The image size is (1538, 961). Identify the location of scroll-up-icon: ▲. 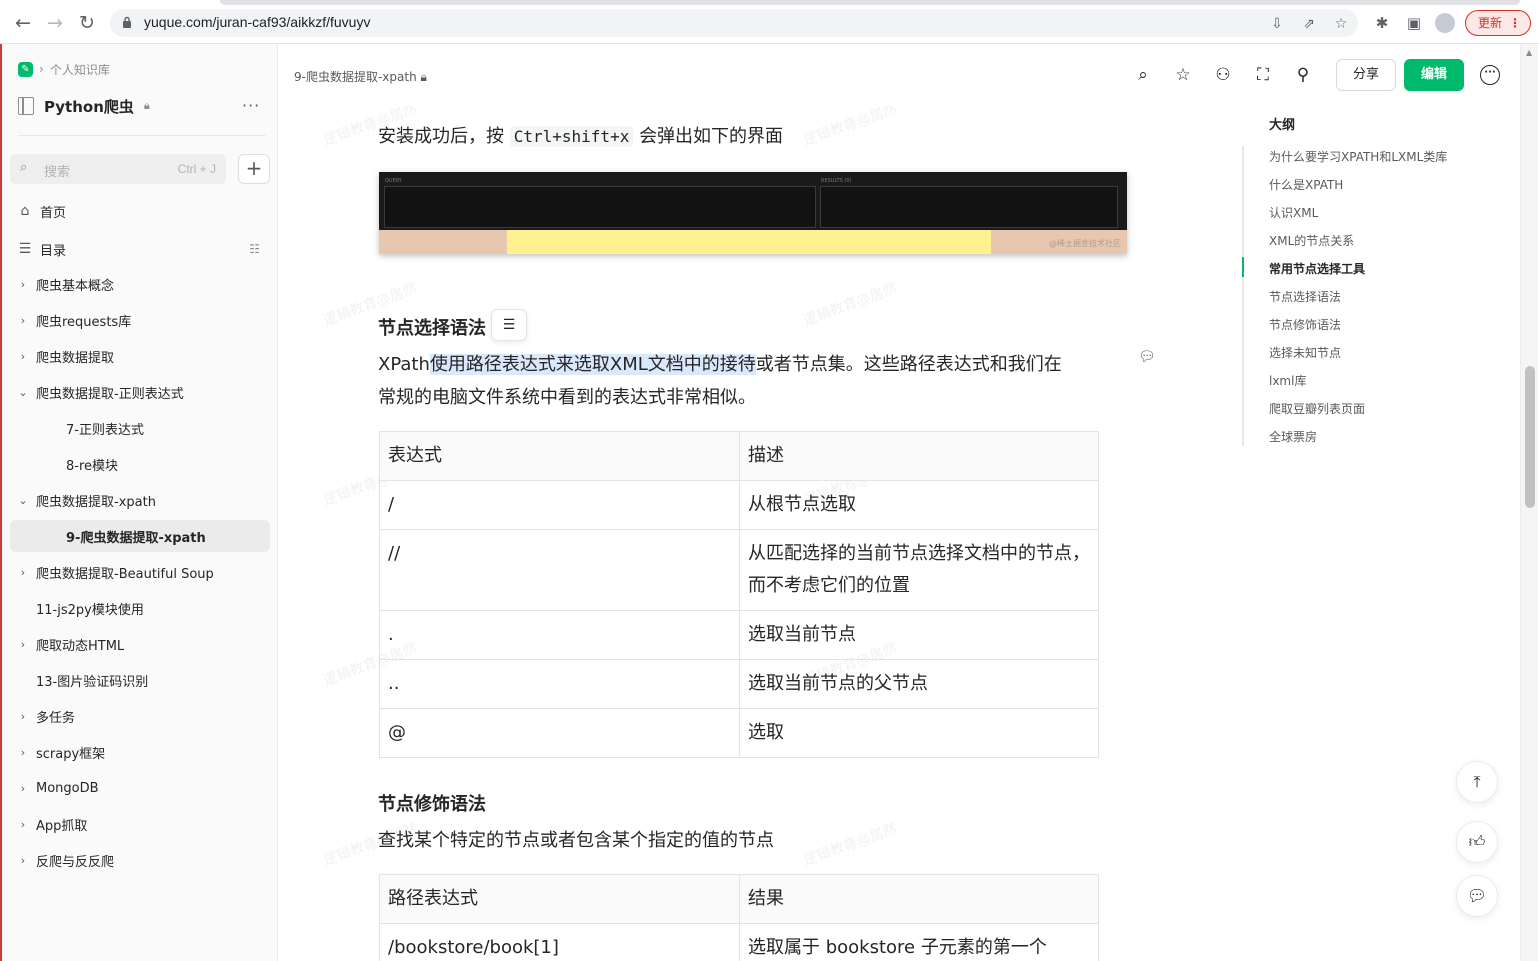
(1529, 52).